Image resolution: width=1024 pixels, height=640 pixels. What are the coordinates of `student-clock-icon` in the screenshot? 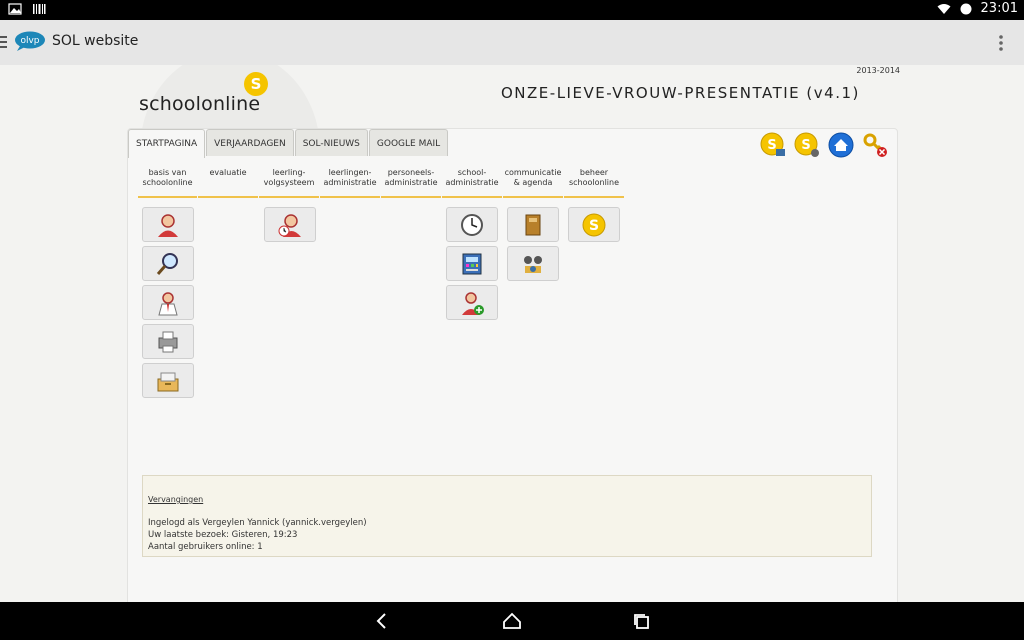 It's located at (289, 225).